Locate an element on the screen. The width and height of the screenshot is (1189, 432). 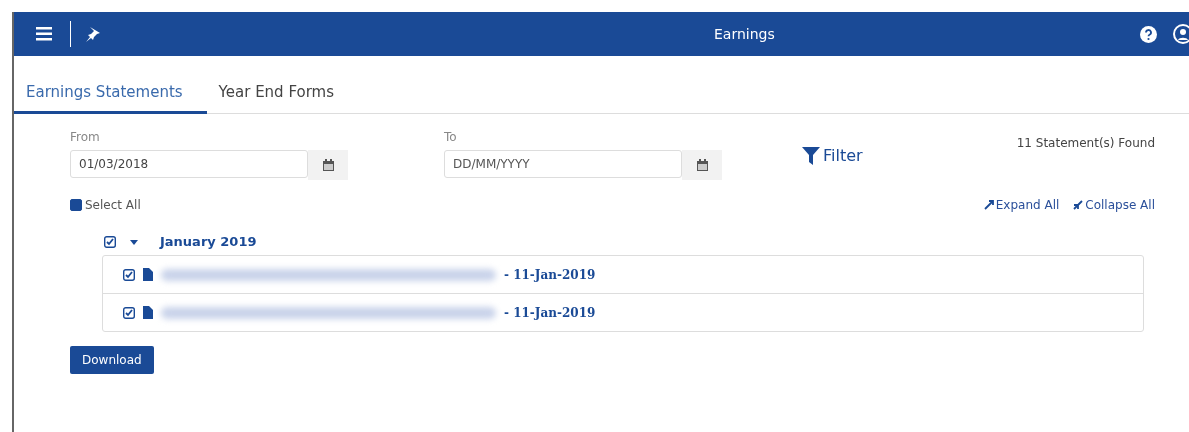
user-icon is located at coordinates (1181, 34).